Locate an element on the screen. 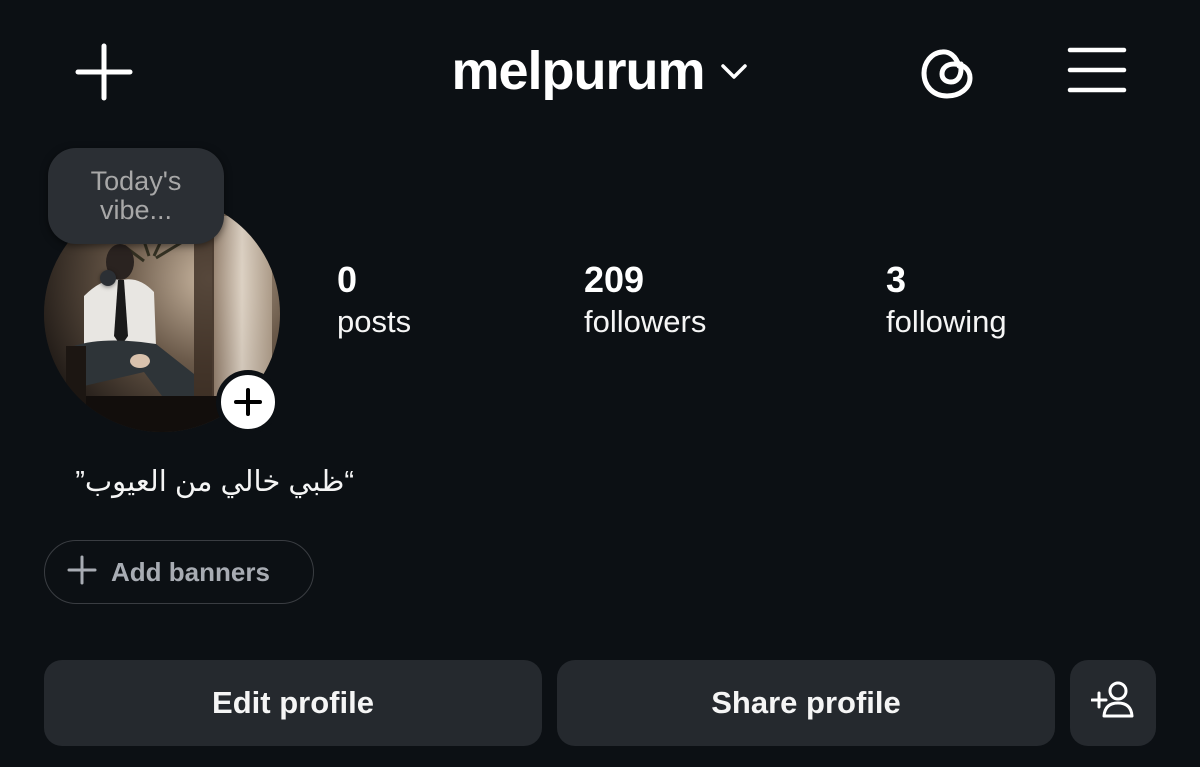 This screenshot has width=1200, height=767. chevron-down-icon is located at coordinates (734, 71).